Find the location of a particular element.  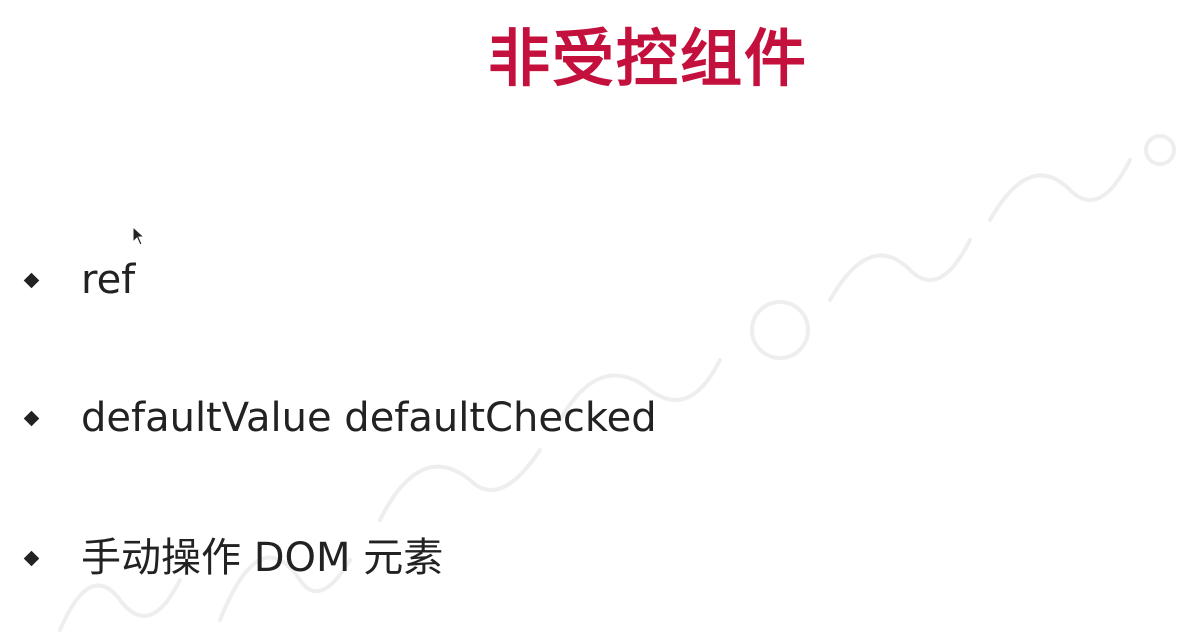

slide-title: 非受控组件 is located at coordinates (648, 58).